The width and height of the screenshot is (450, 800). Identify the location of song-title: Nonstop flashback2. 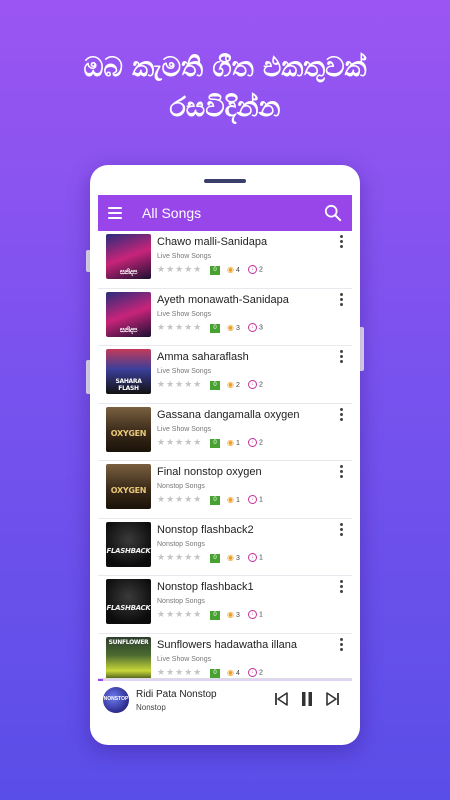
(205, 529).